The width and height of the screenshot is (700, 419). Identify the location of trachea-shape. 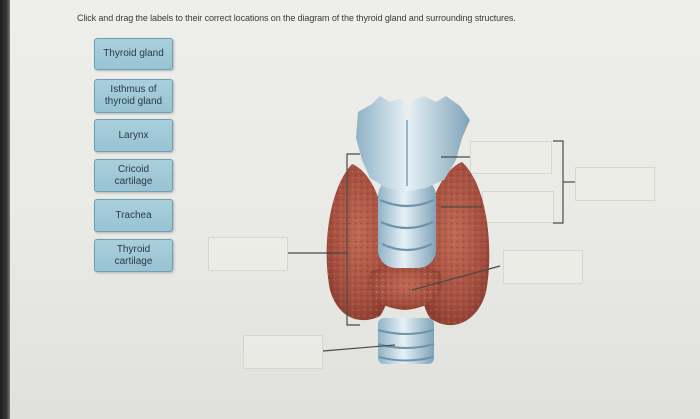
(406, 341).